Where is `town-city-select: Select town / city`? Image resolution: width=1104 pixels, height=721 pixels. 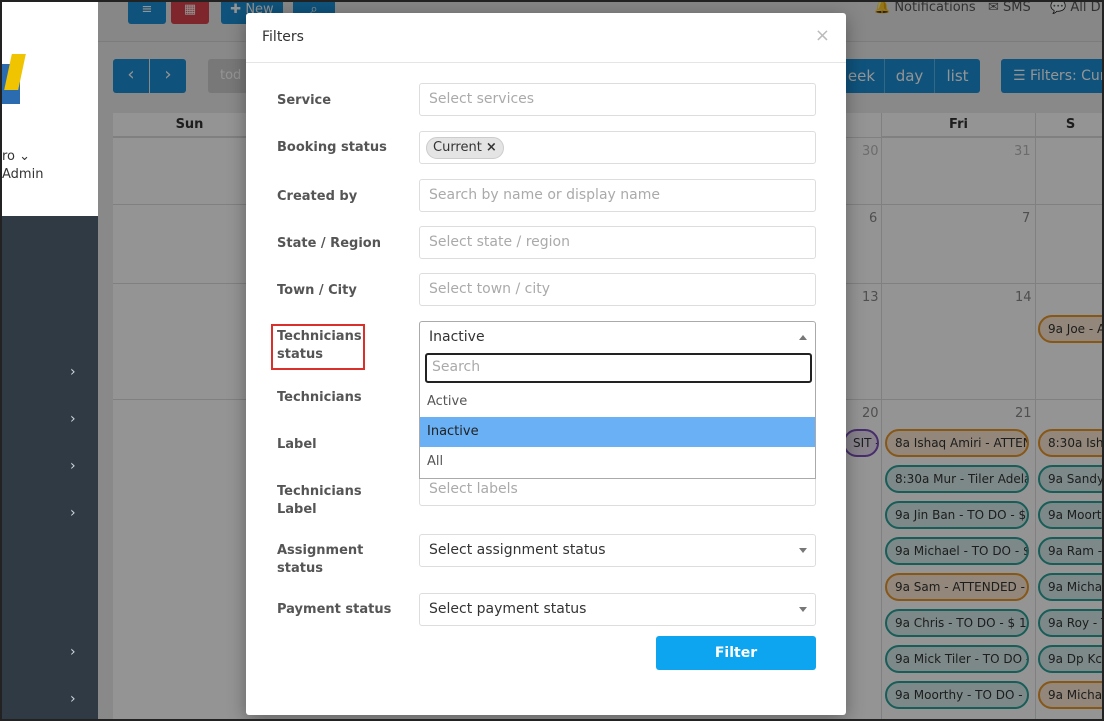 town-city-select: Select town / city is located at coordinates (617, 289).